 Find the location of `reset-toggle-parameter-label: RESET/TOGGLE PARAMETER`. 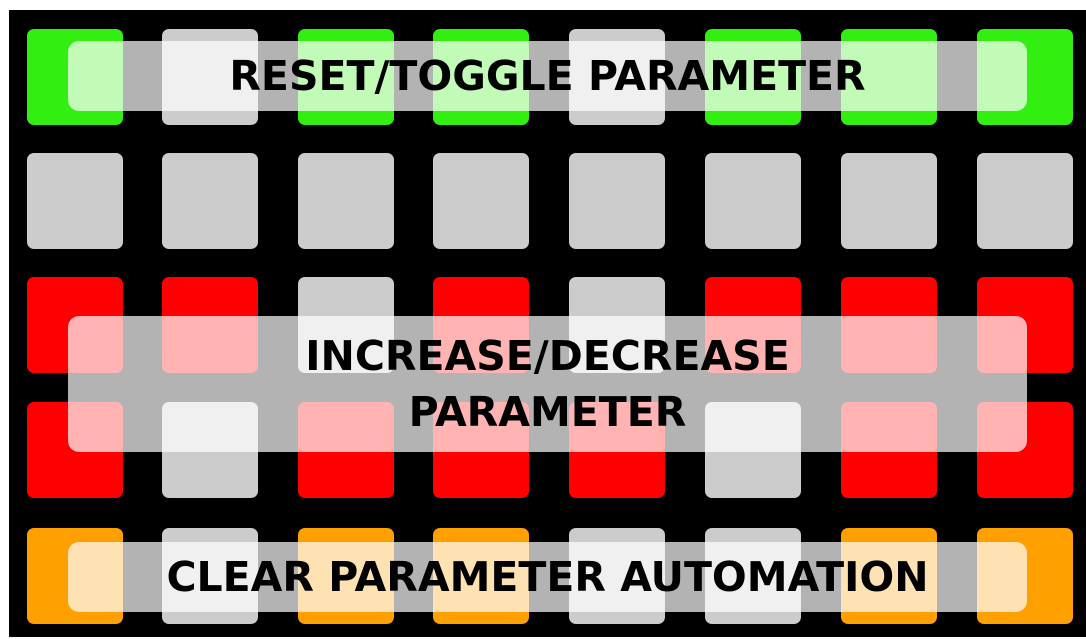

reset-toggle-parameter-label: RESET/TOGGLE PARAMETER is located at coordinates (547, 76).